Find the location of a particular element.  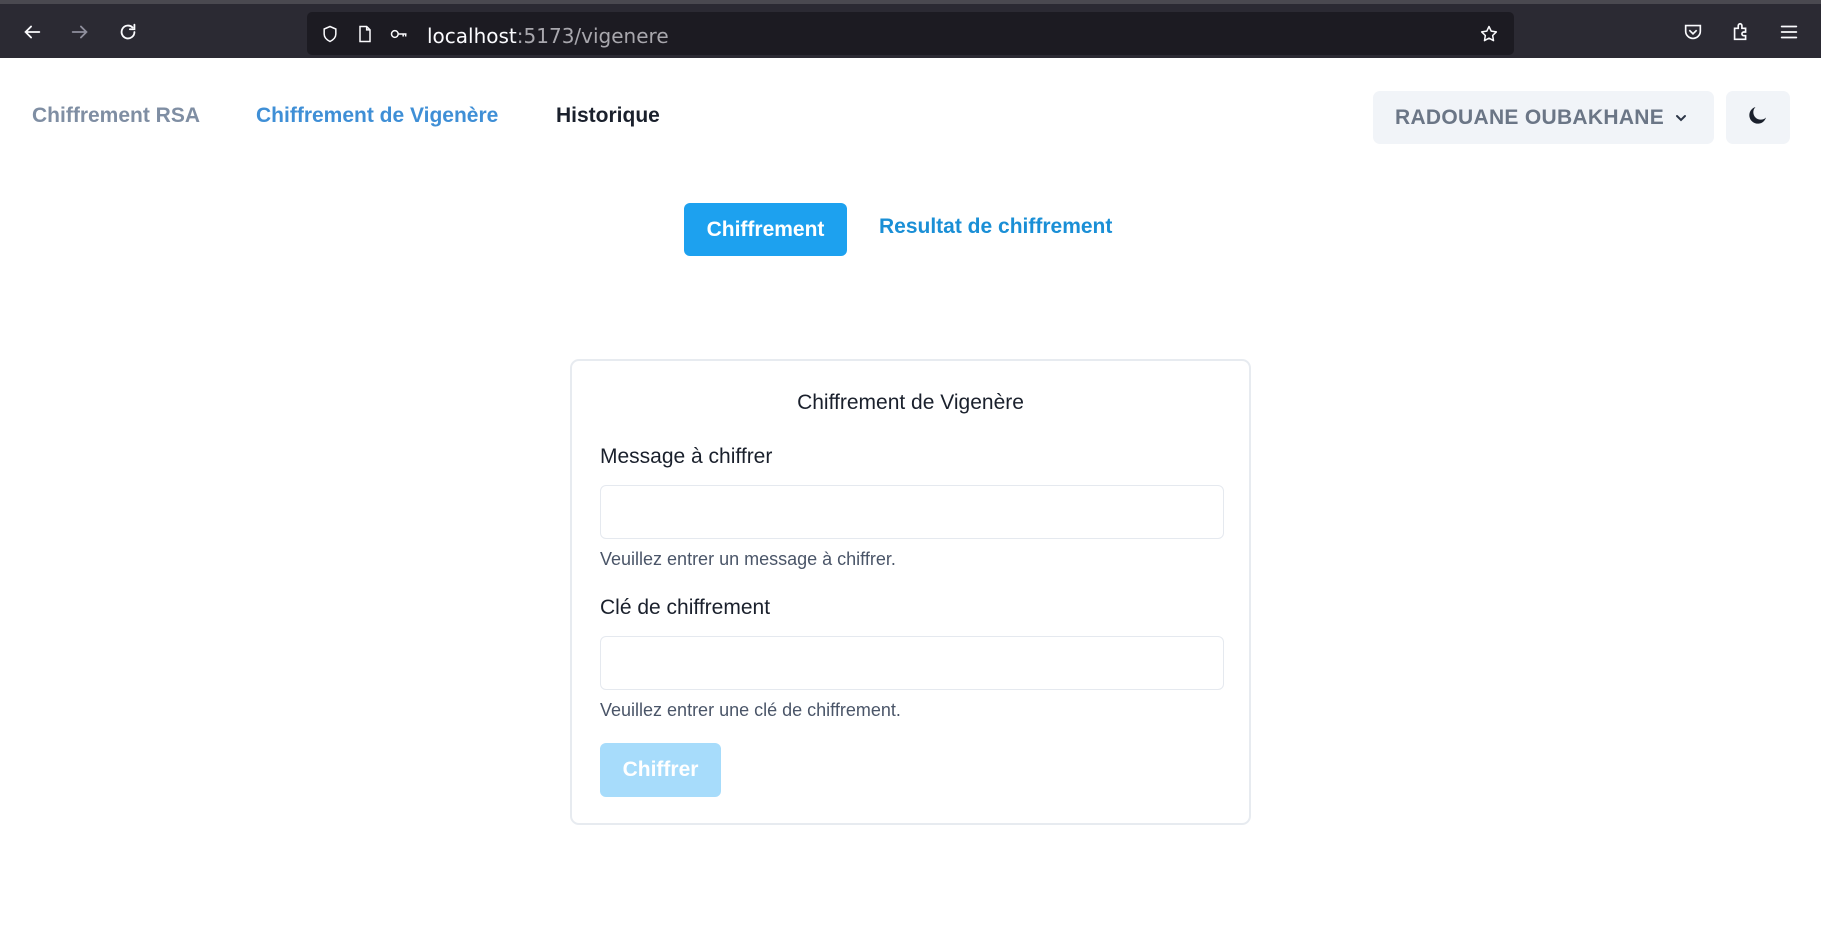

nav-link-vigenere: Chiffrement de Vigenère is located at coordinates (377, 116).